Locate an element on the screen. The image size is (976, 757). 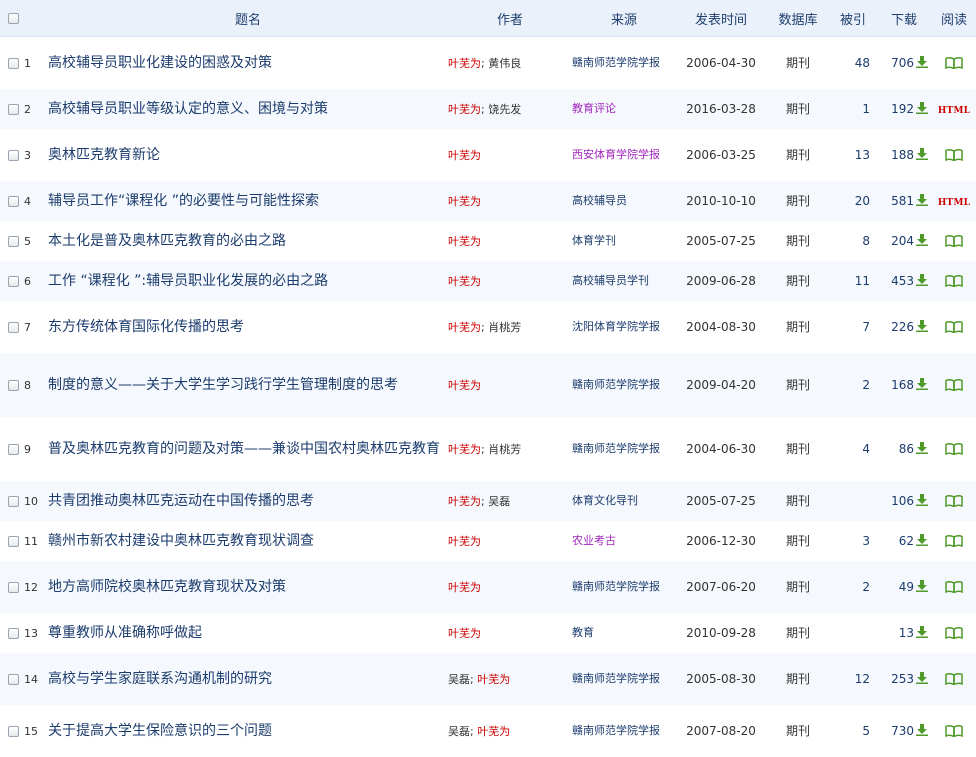
download-cell: 86 is located at coordinates (904, 449).